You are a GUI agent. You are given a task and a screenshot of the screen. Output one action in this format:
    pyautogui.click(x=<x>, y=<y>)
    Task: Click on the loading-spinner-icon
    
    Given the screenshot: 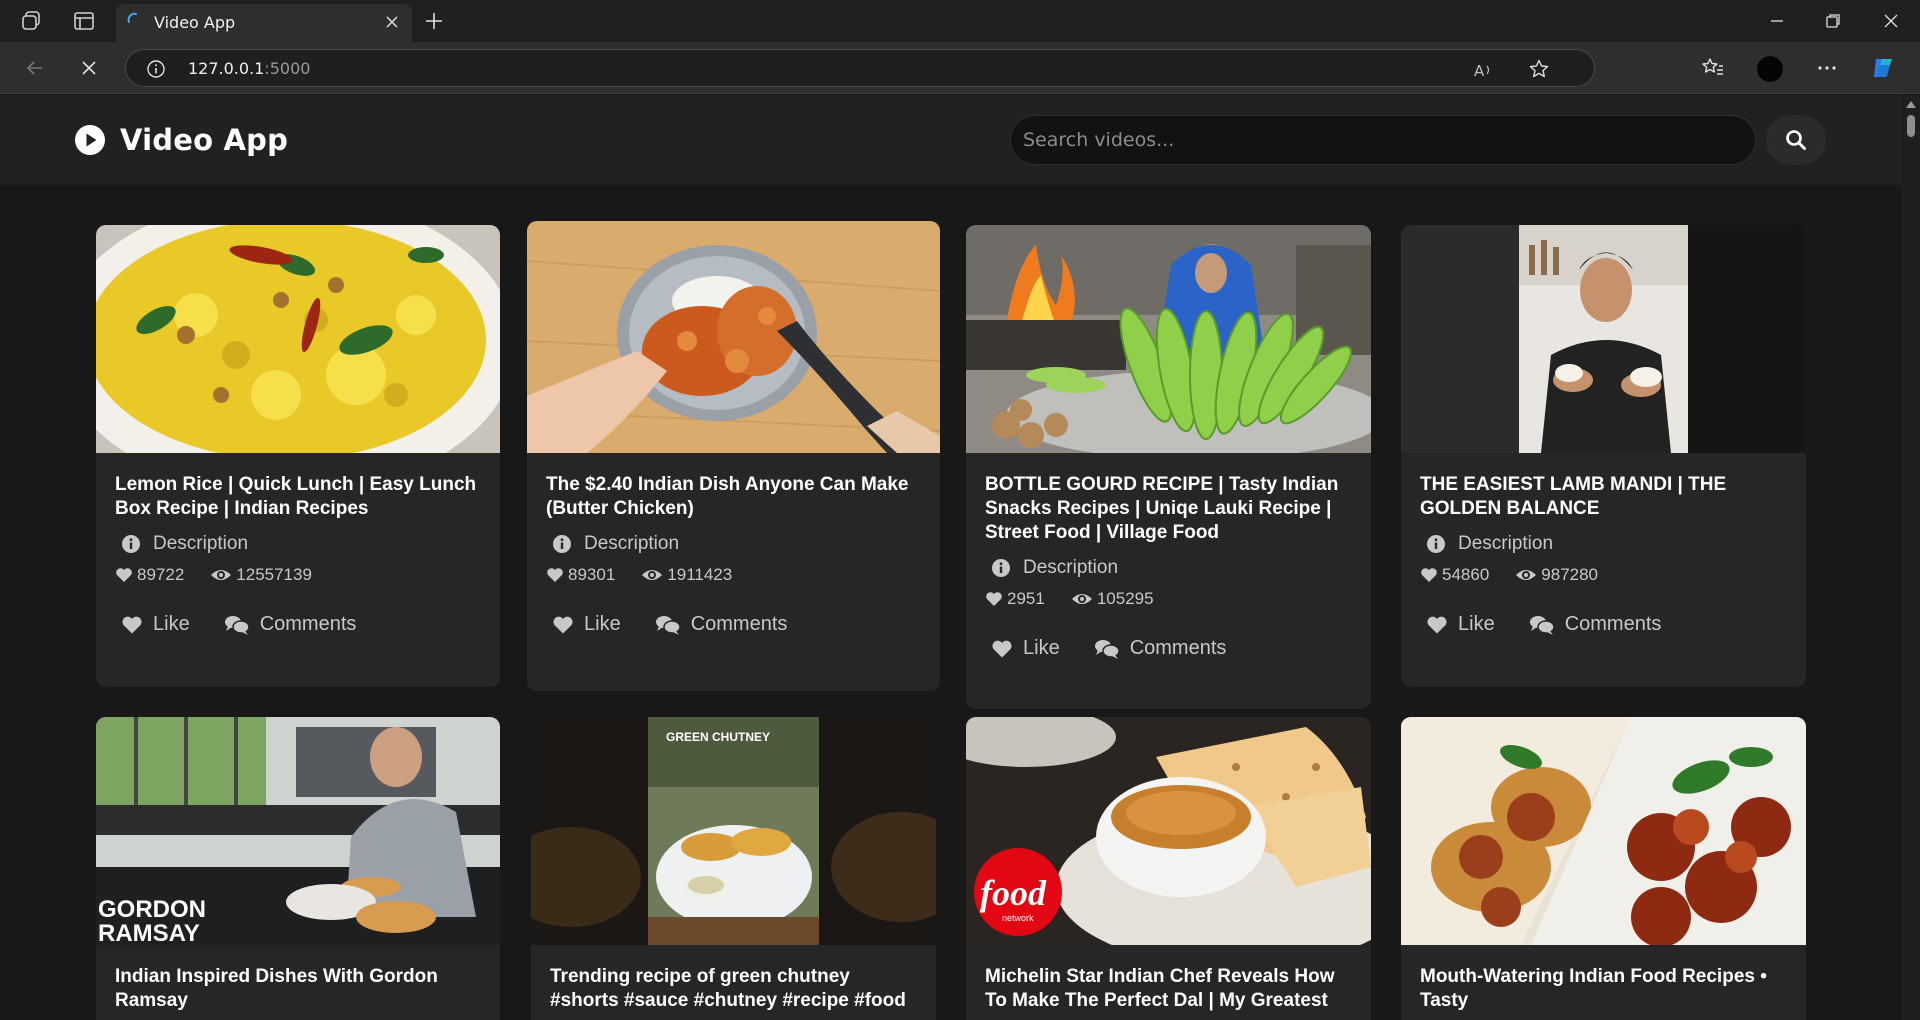 What is the action you would take?
    pyautogui.click(x=132, y=17)
    